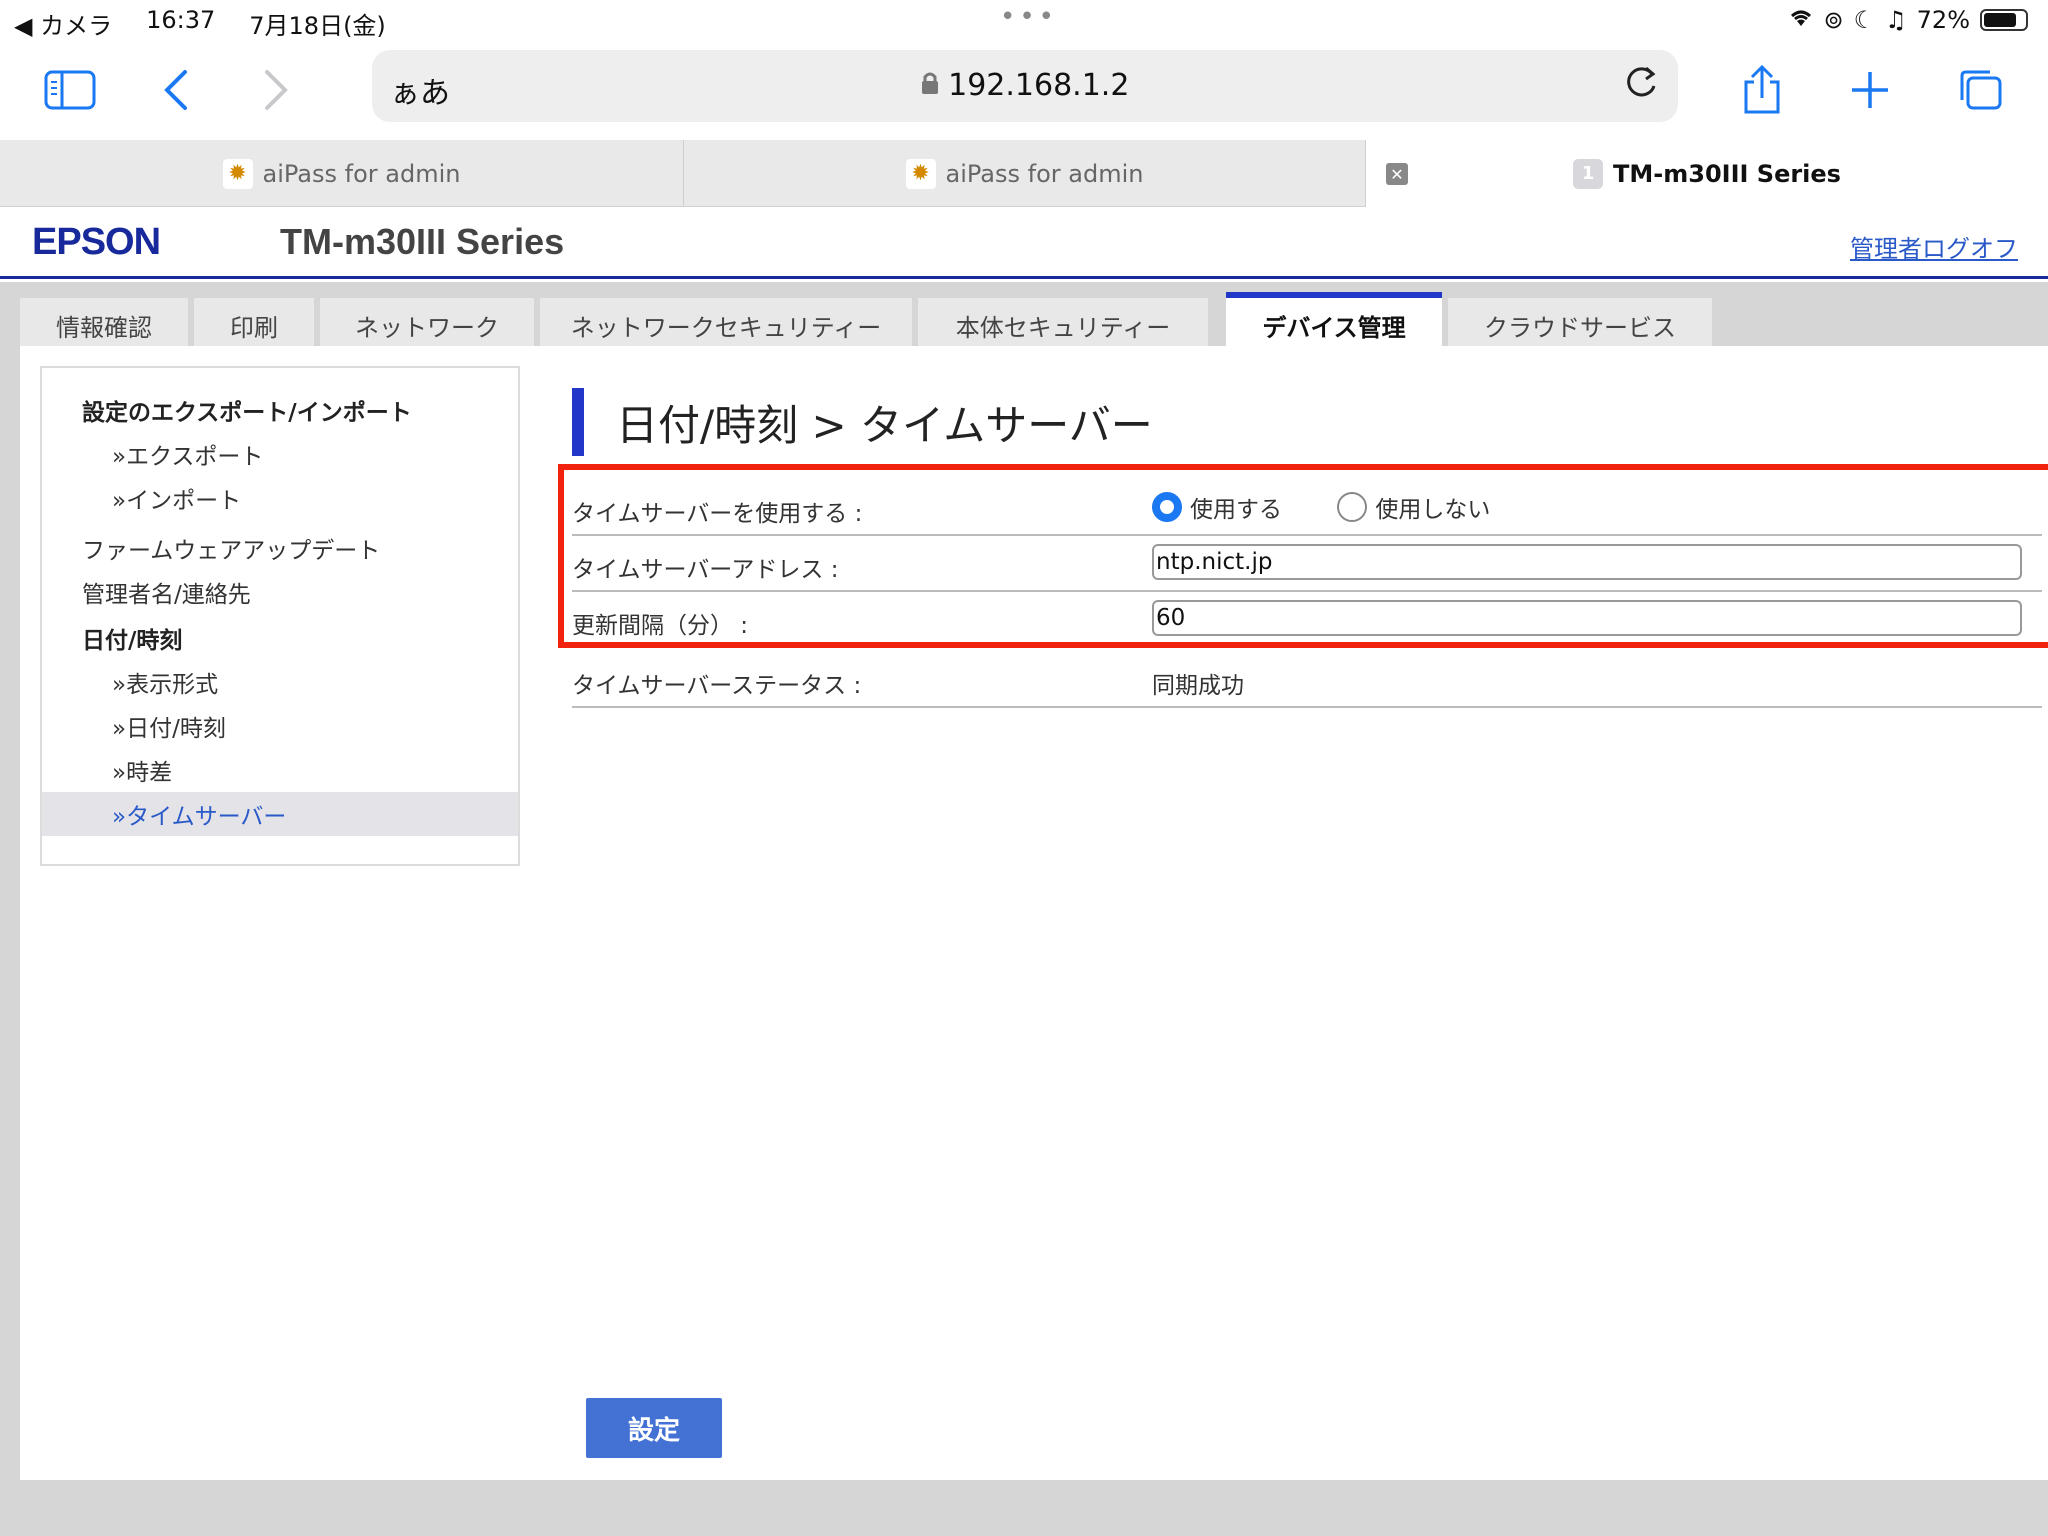 This screenshot has width=2048, height=1536. I want to click on status-bar: ◀ カメラ 16:37 7月18日(金) ••• ⊚ ☾ ♫ 72%, so click(1024, 20).